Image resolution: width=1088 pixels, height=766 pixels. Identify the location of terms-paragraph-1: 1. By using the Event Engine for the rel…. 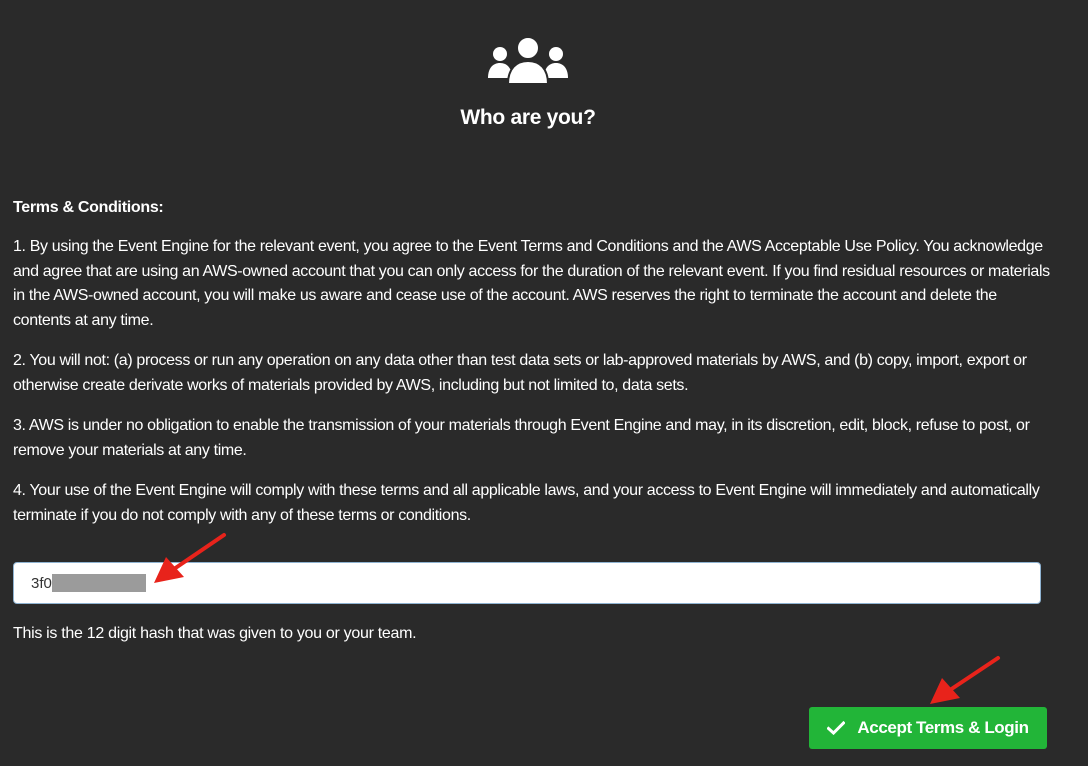
(531, 283).